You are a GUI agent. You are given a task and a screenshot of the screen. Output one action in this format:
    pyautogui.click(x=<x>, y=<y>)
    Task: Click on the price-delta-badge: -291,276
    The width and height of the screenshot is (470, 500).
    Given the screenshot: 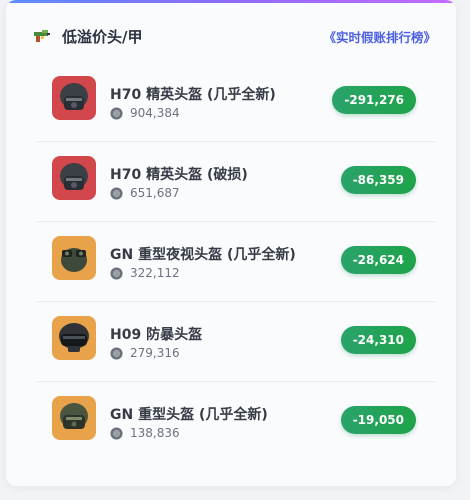 What is the action you would take?
    pyautogui.click(x=374, y=100)
    